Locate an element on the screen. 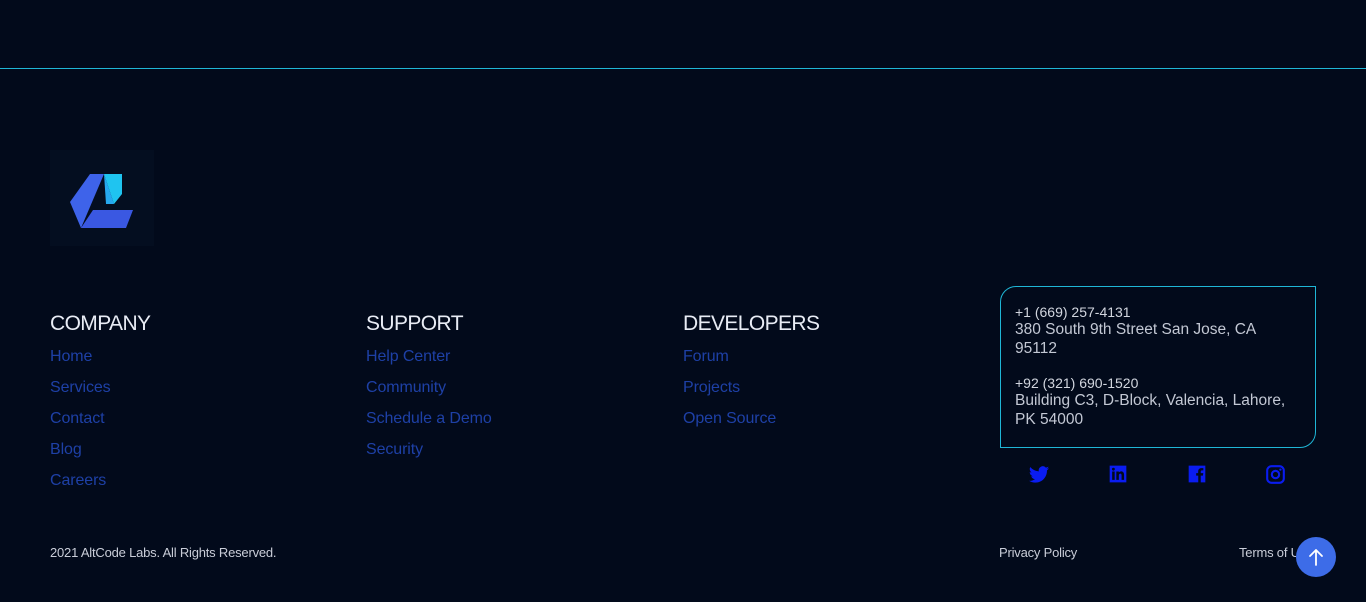  footer-link-careers: Careers is located at coordinates (78, 480).